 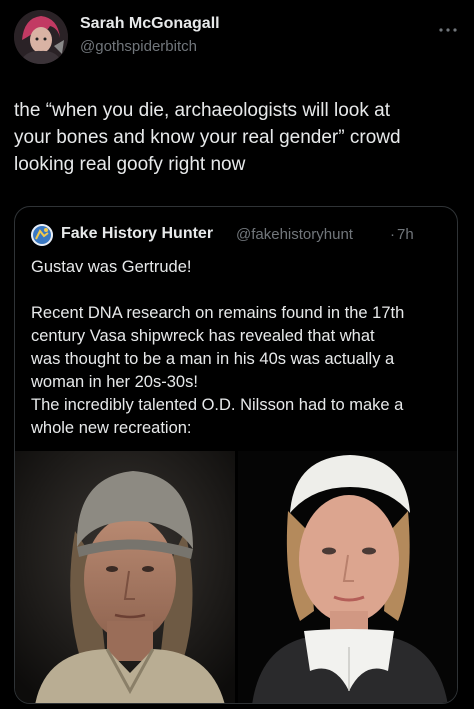 I want to click on author-name: Sarah McGonagall, so click(x=150, y=24).